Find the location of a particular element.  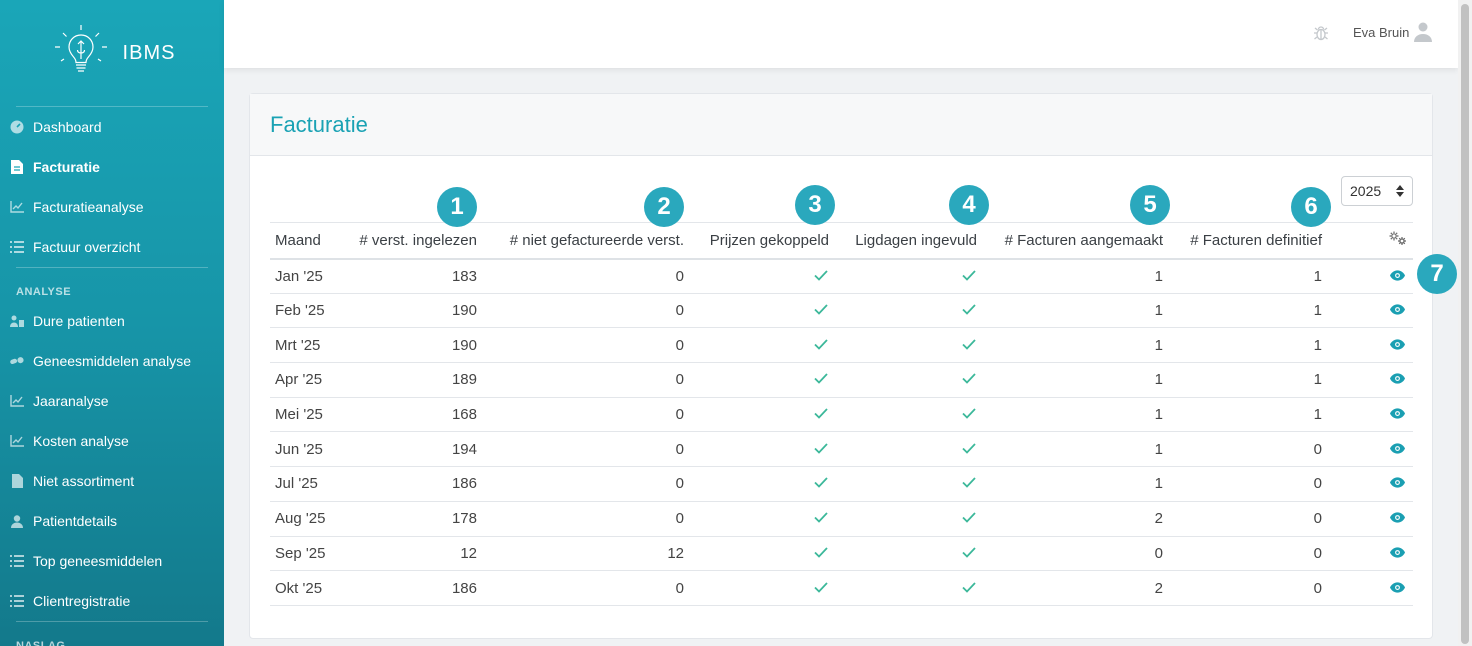

table-row: Jun '25 194 0 1 0 is located at coordinates (841, 449).